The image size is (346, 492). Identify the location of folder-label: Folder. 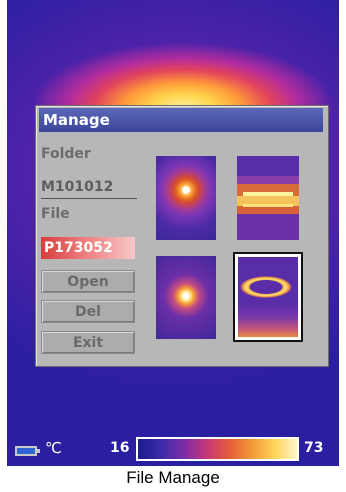
(66, 154).